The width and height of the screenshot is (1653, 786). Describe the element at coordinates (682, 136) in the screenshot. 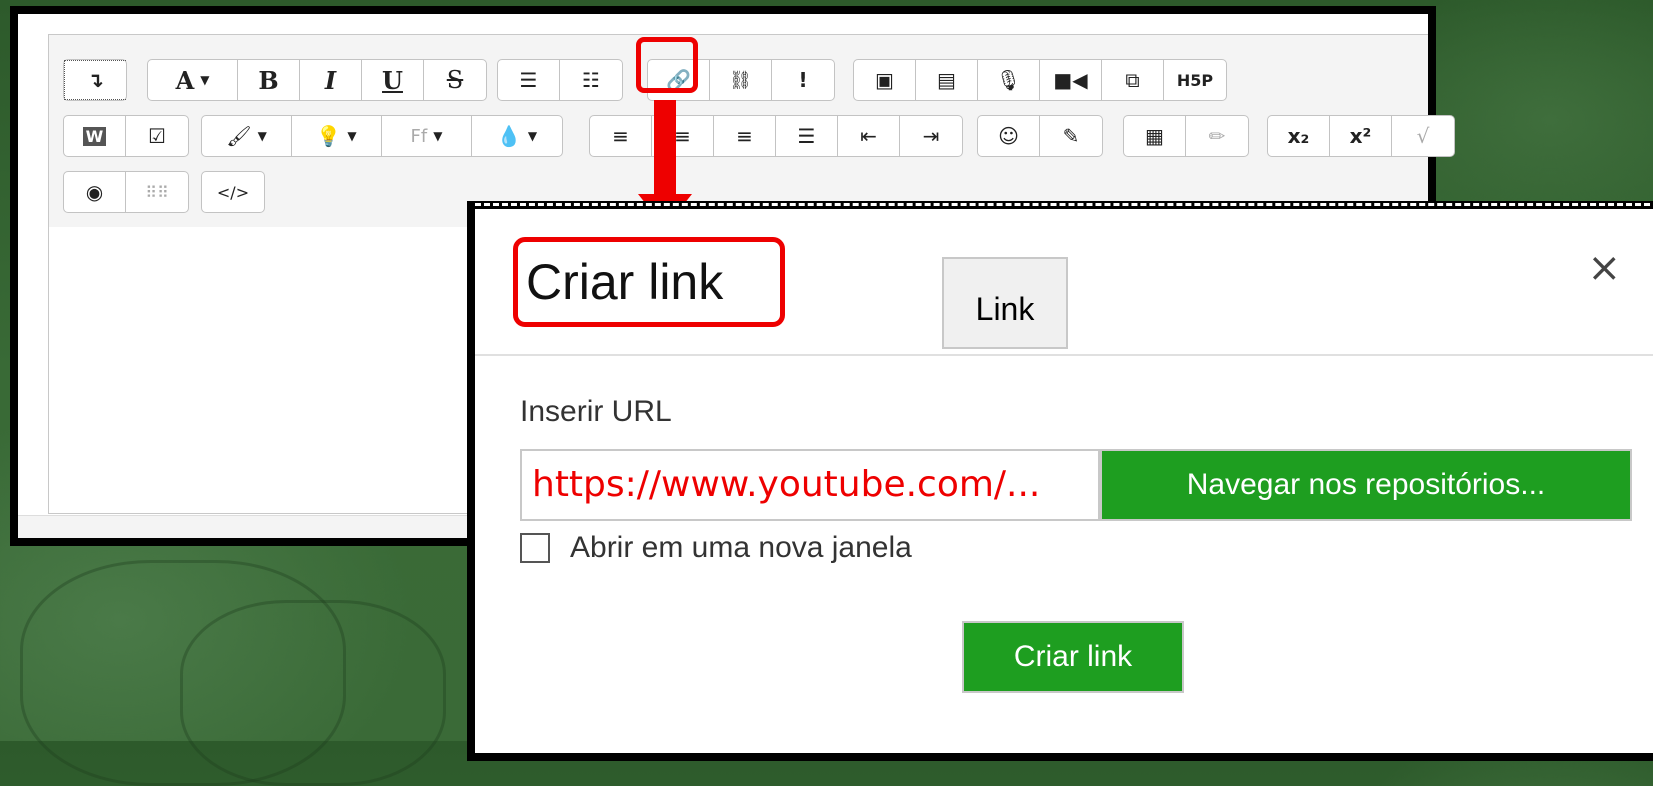

I see `align-center-icon: ≡` at that location.